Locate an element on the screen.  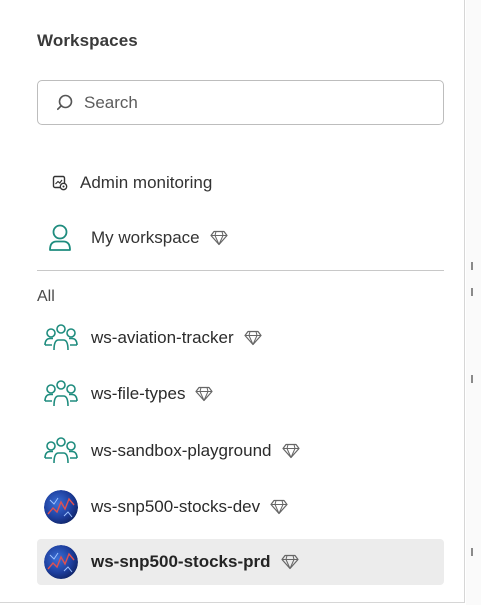
nav-my-workspace: My workspace is located at coordinates (240, 238).